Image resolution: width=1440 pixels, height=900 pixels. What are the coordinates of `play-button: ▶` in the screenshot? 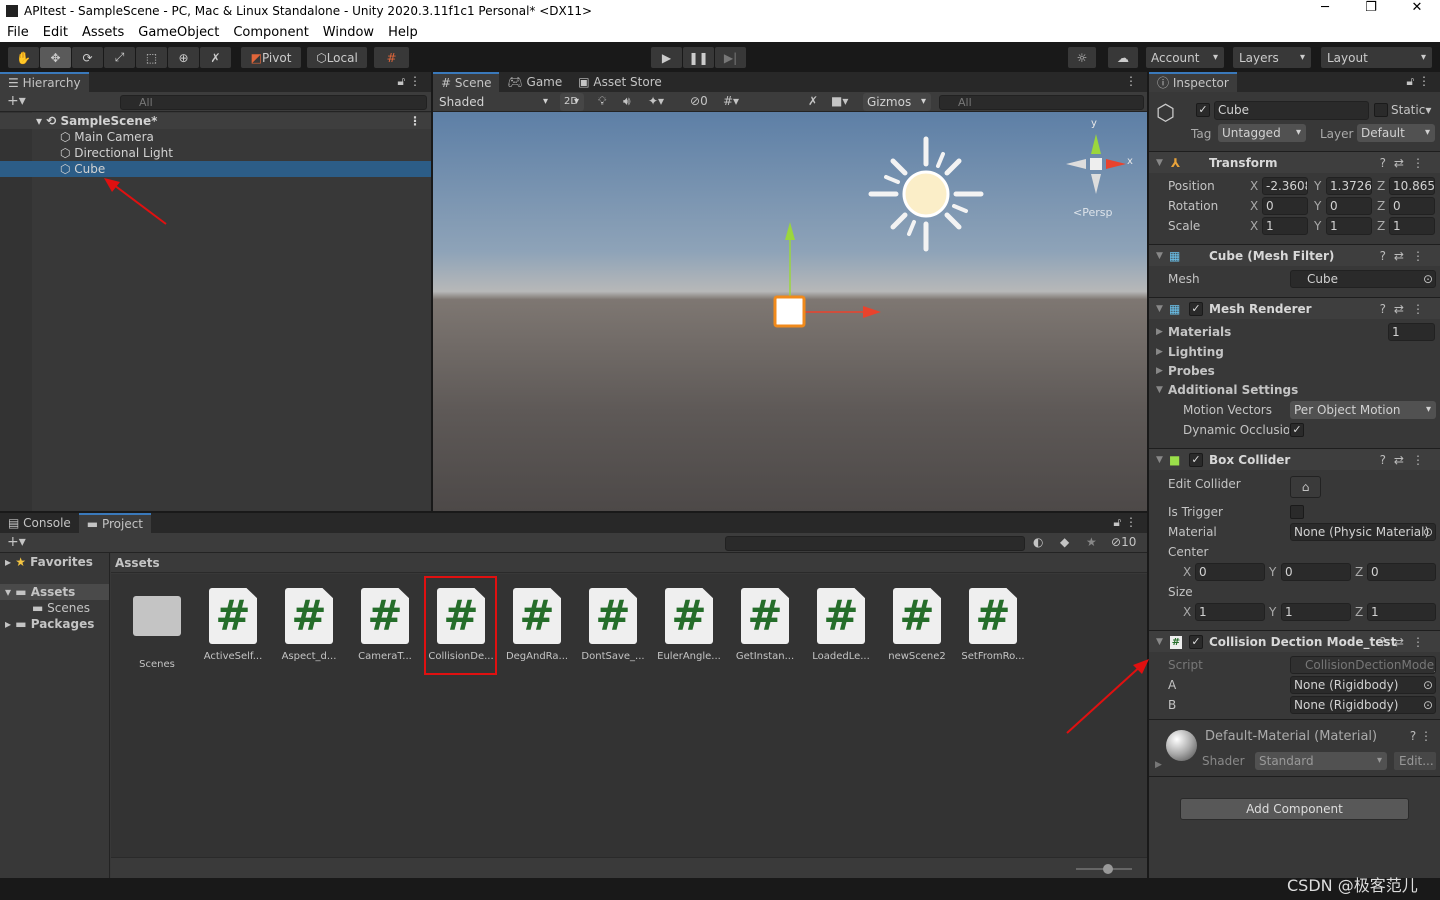 It's located at (666, 57).